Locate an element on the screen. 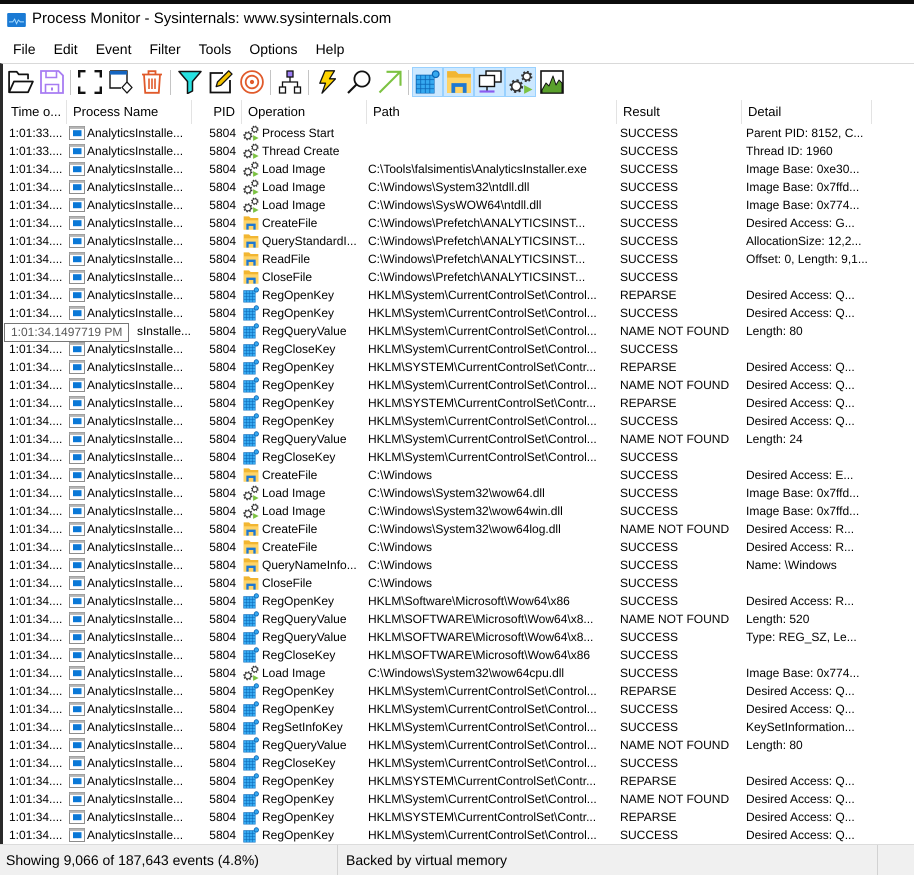 Image resolution: width=914 pixels, height=875 pixels. path-text: HKLM\Software\Microsoft\Wow64\x86 is located at coordinates (469, 601).